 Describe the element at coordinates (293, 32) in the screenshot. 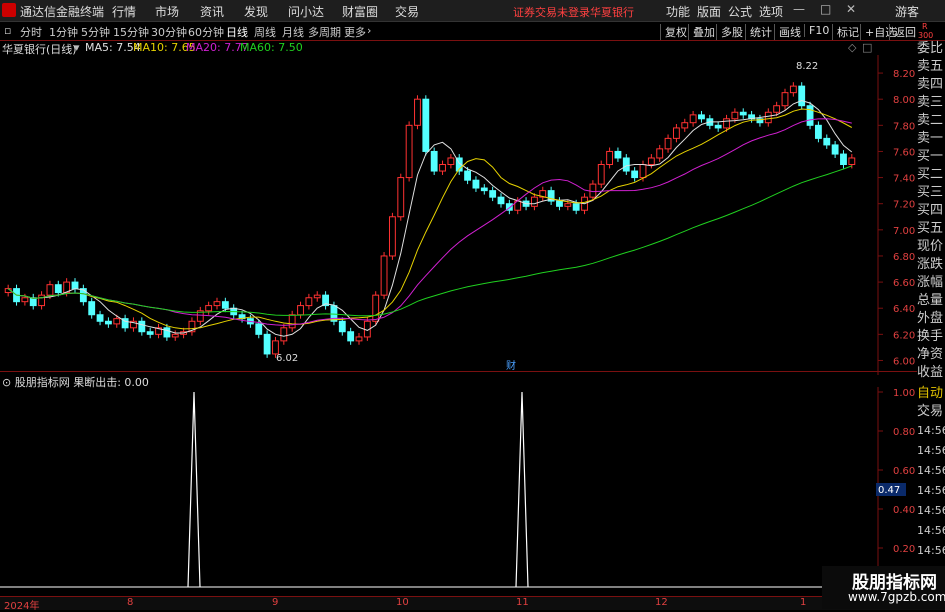

I see `period-monthly: 月线` at that location.